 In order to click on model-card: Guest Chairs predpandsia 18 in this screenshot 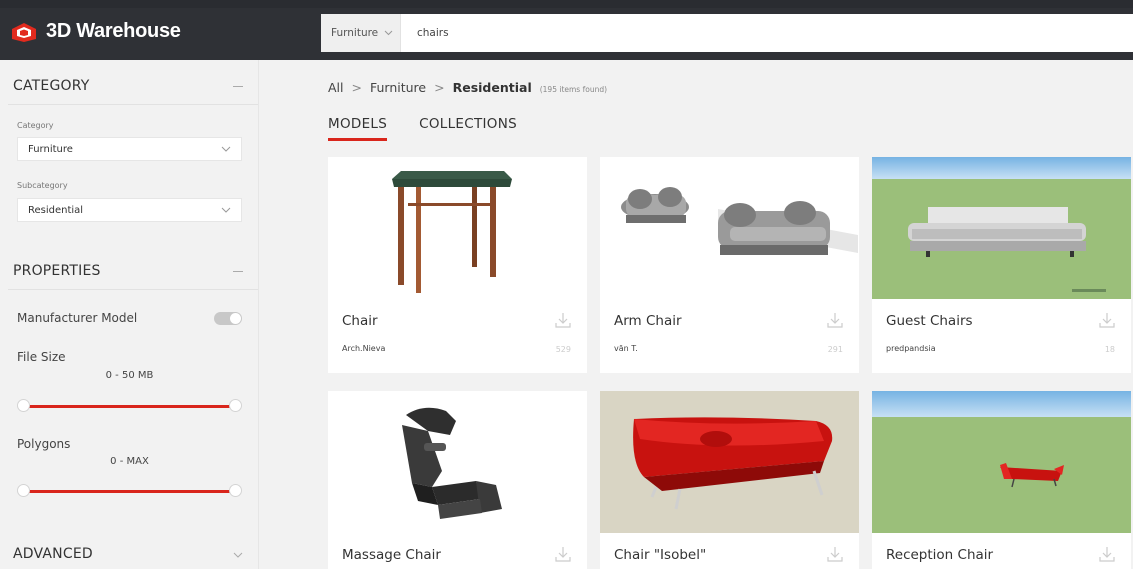, I will do `click(1001, 265)`.